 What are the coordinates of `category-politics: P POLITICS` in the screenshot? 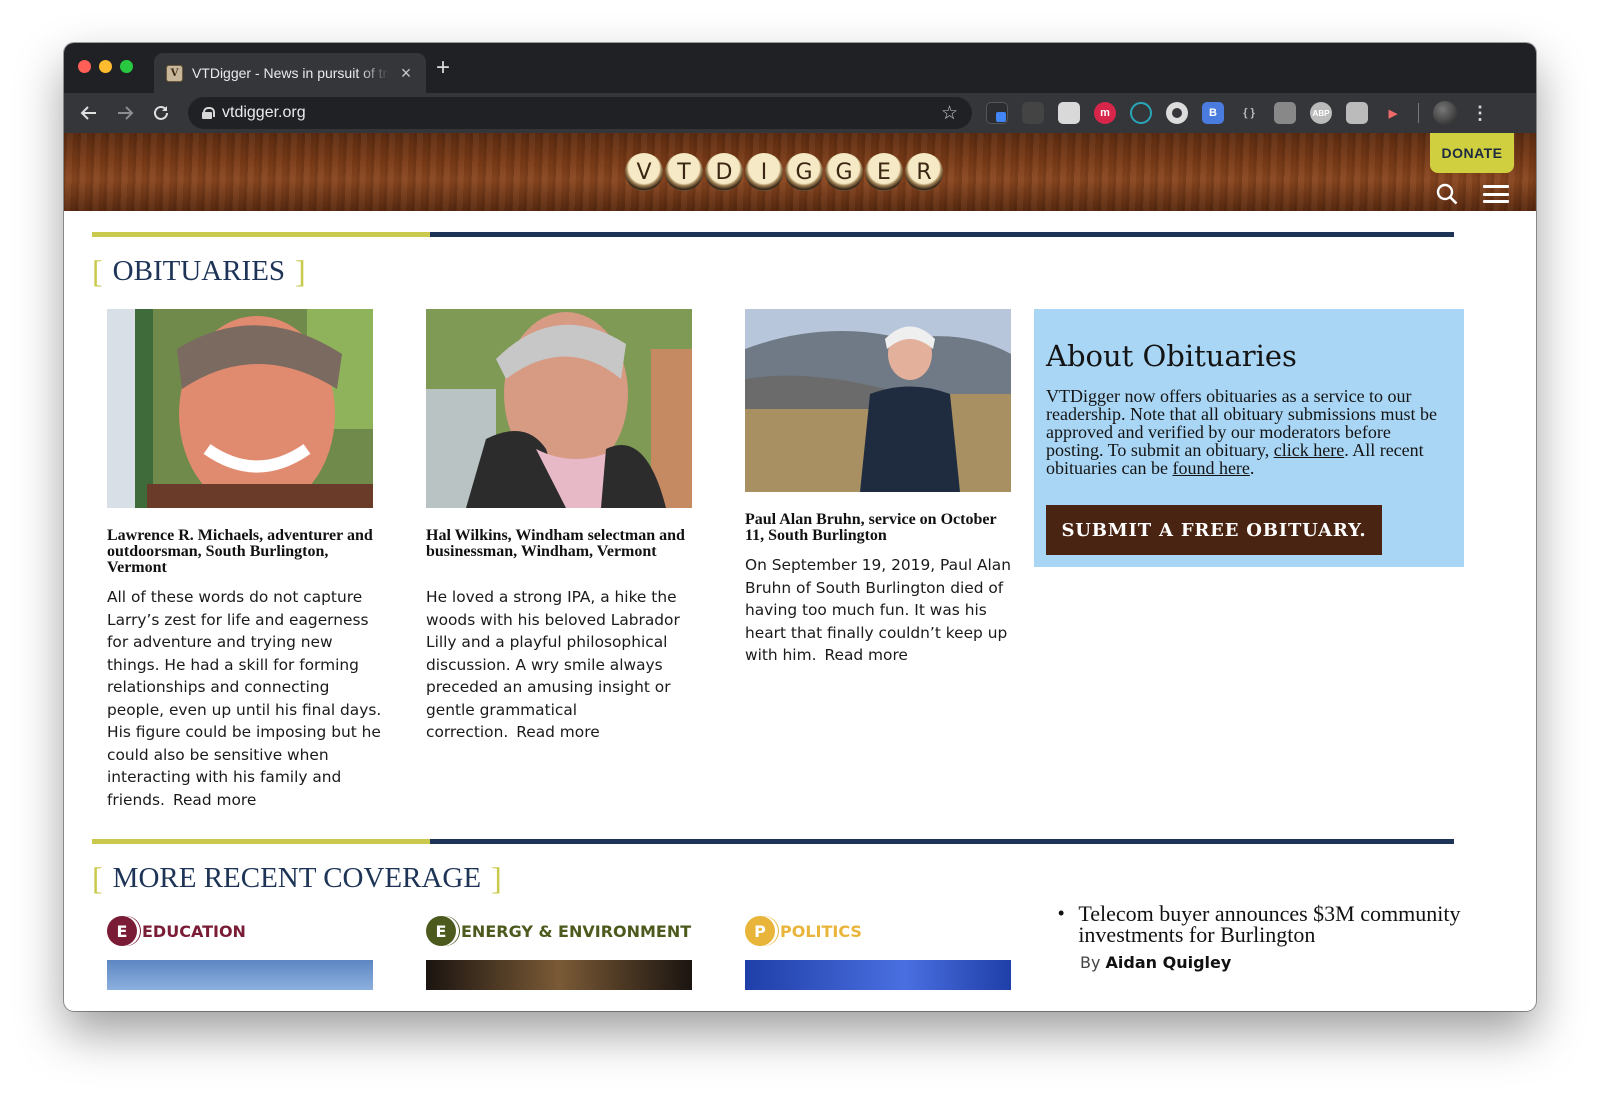 It's located at (803, 931).